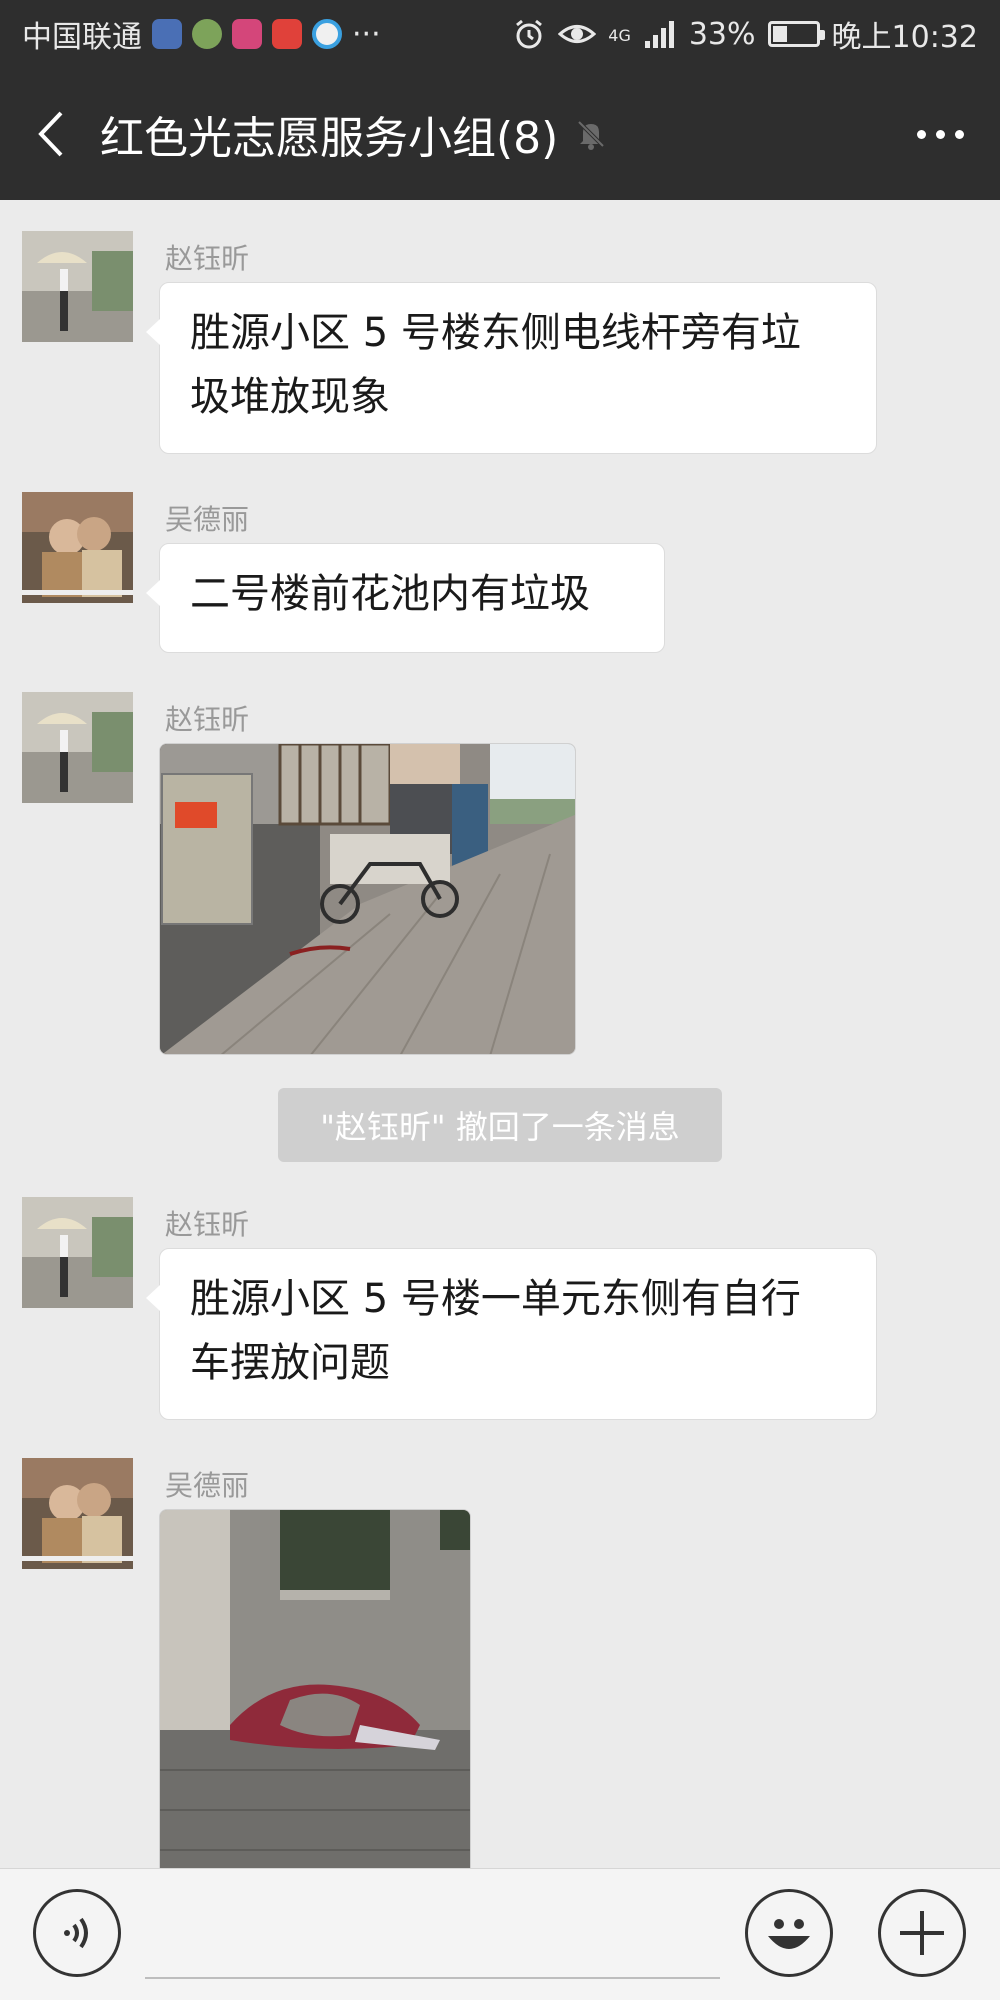 The width and height of the screenshot is (1000, 2000). Describe the element at coordinates (327, 34) in the screenshot. I see `browser-app-icon` at that location.